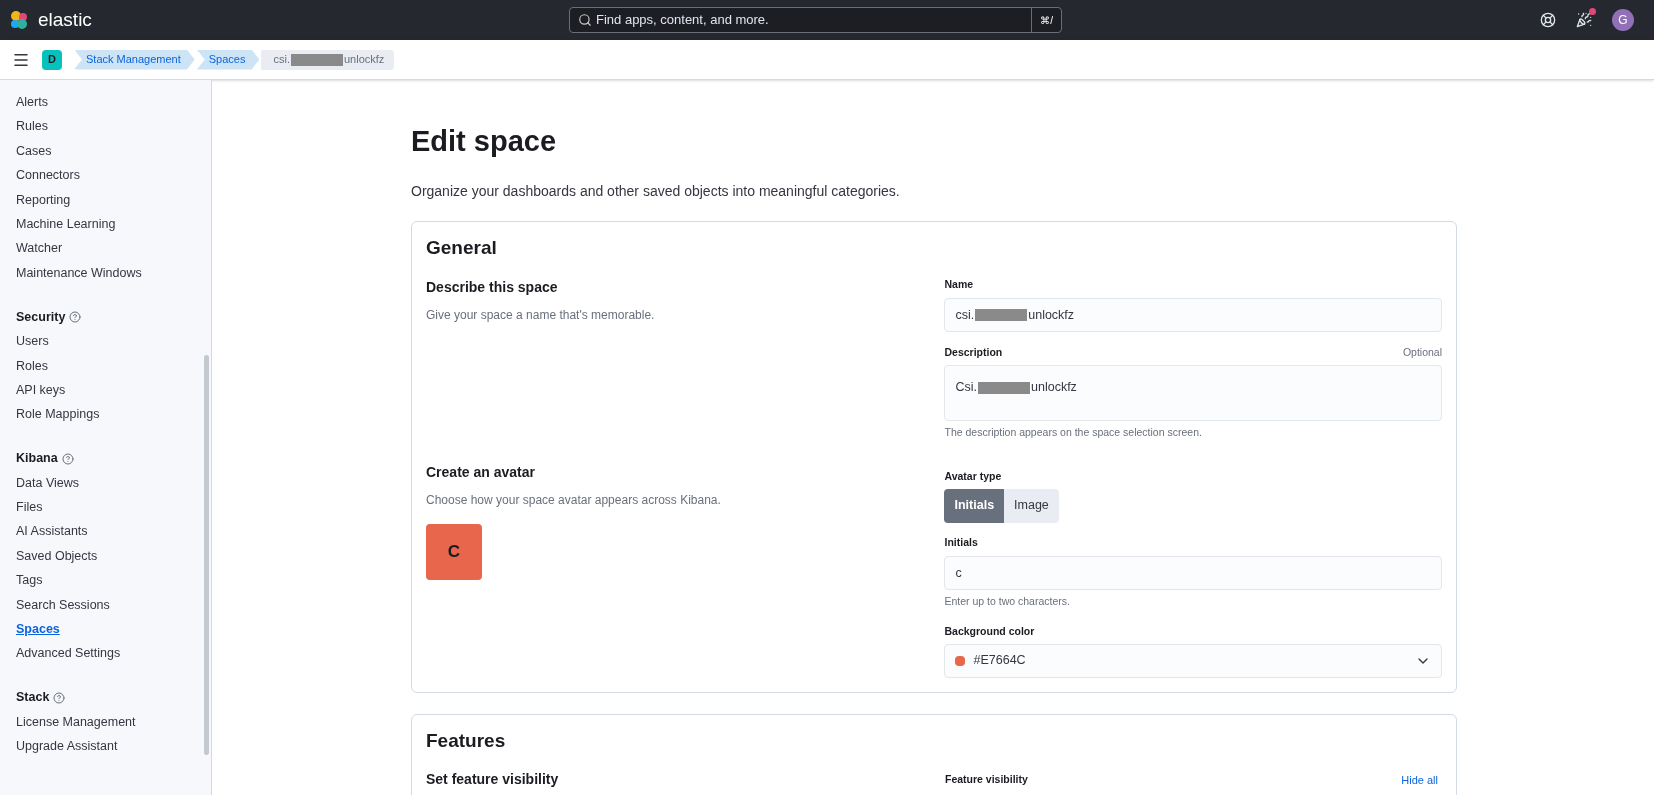 This screenshot has width=1654, height=795. I want to click on page-title: Edit space, so click(484, 141).